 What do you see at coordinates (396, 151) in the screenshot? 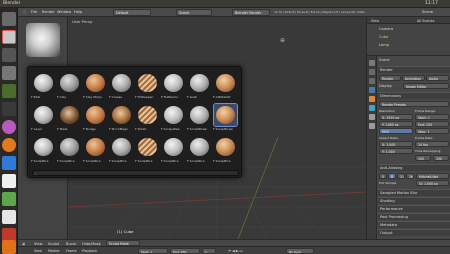
I see `aspect-y-field: Y: 1.000` at bounding box center [396, 151].